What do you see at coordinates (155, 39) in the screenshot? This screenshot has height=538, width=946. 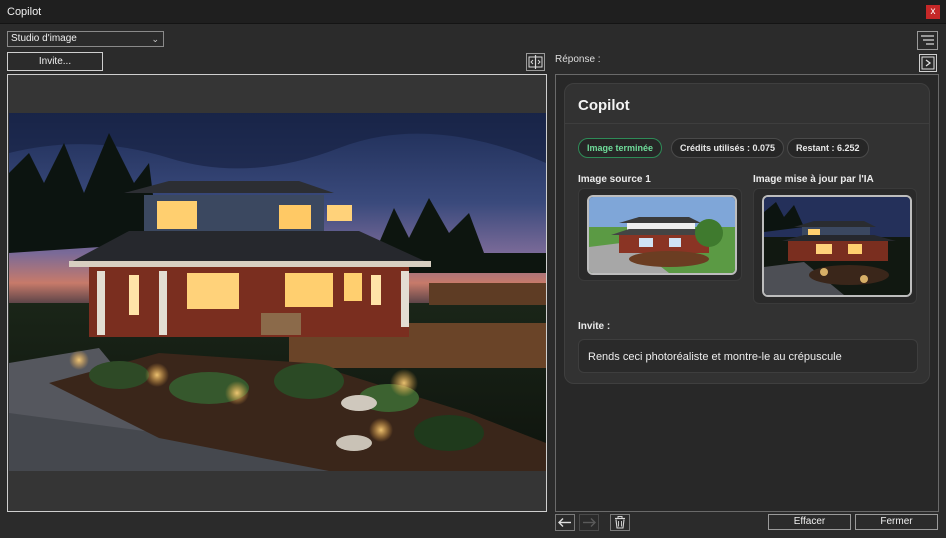 I see `chevron-down-icon: ⌄` at bounding box center [155, 39].